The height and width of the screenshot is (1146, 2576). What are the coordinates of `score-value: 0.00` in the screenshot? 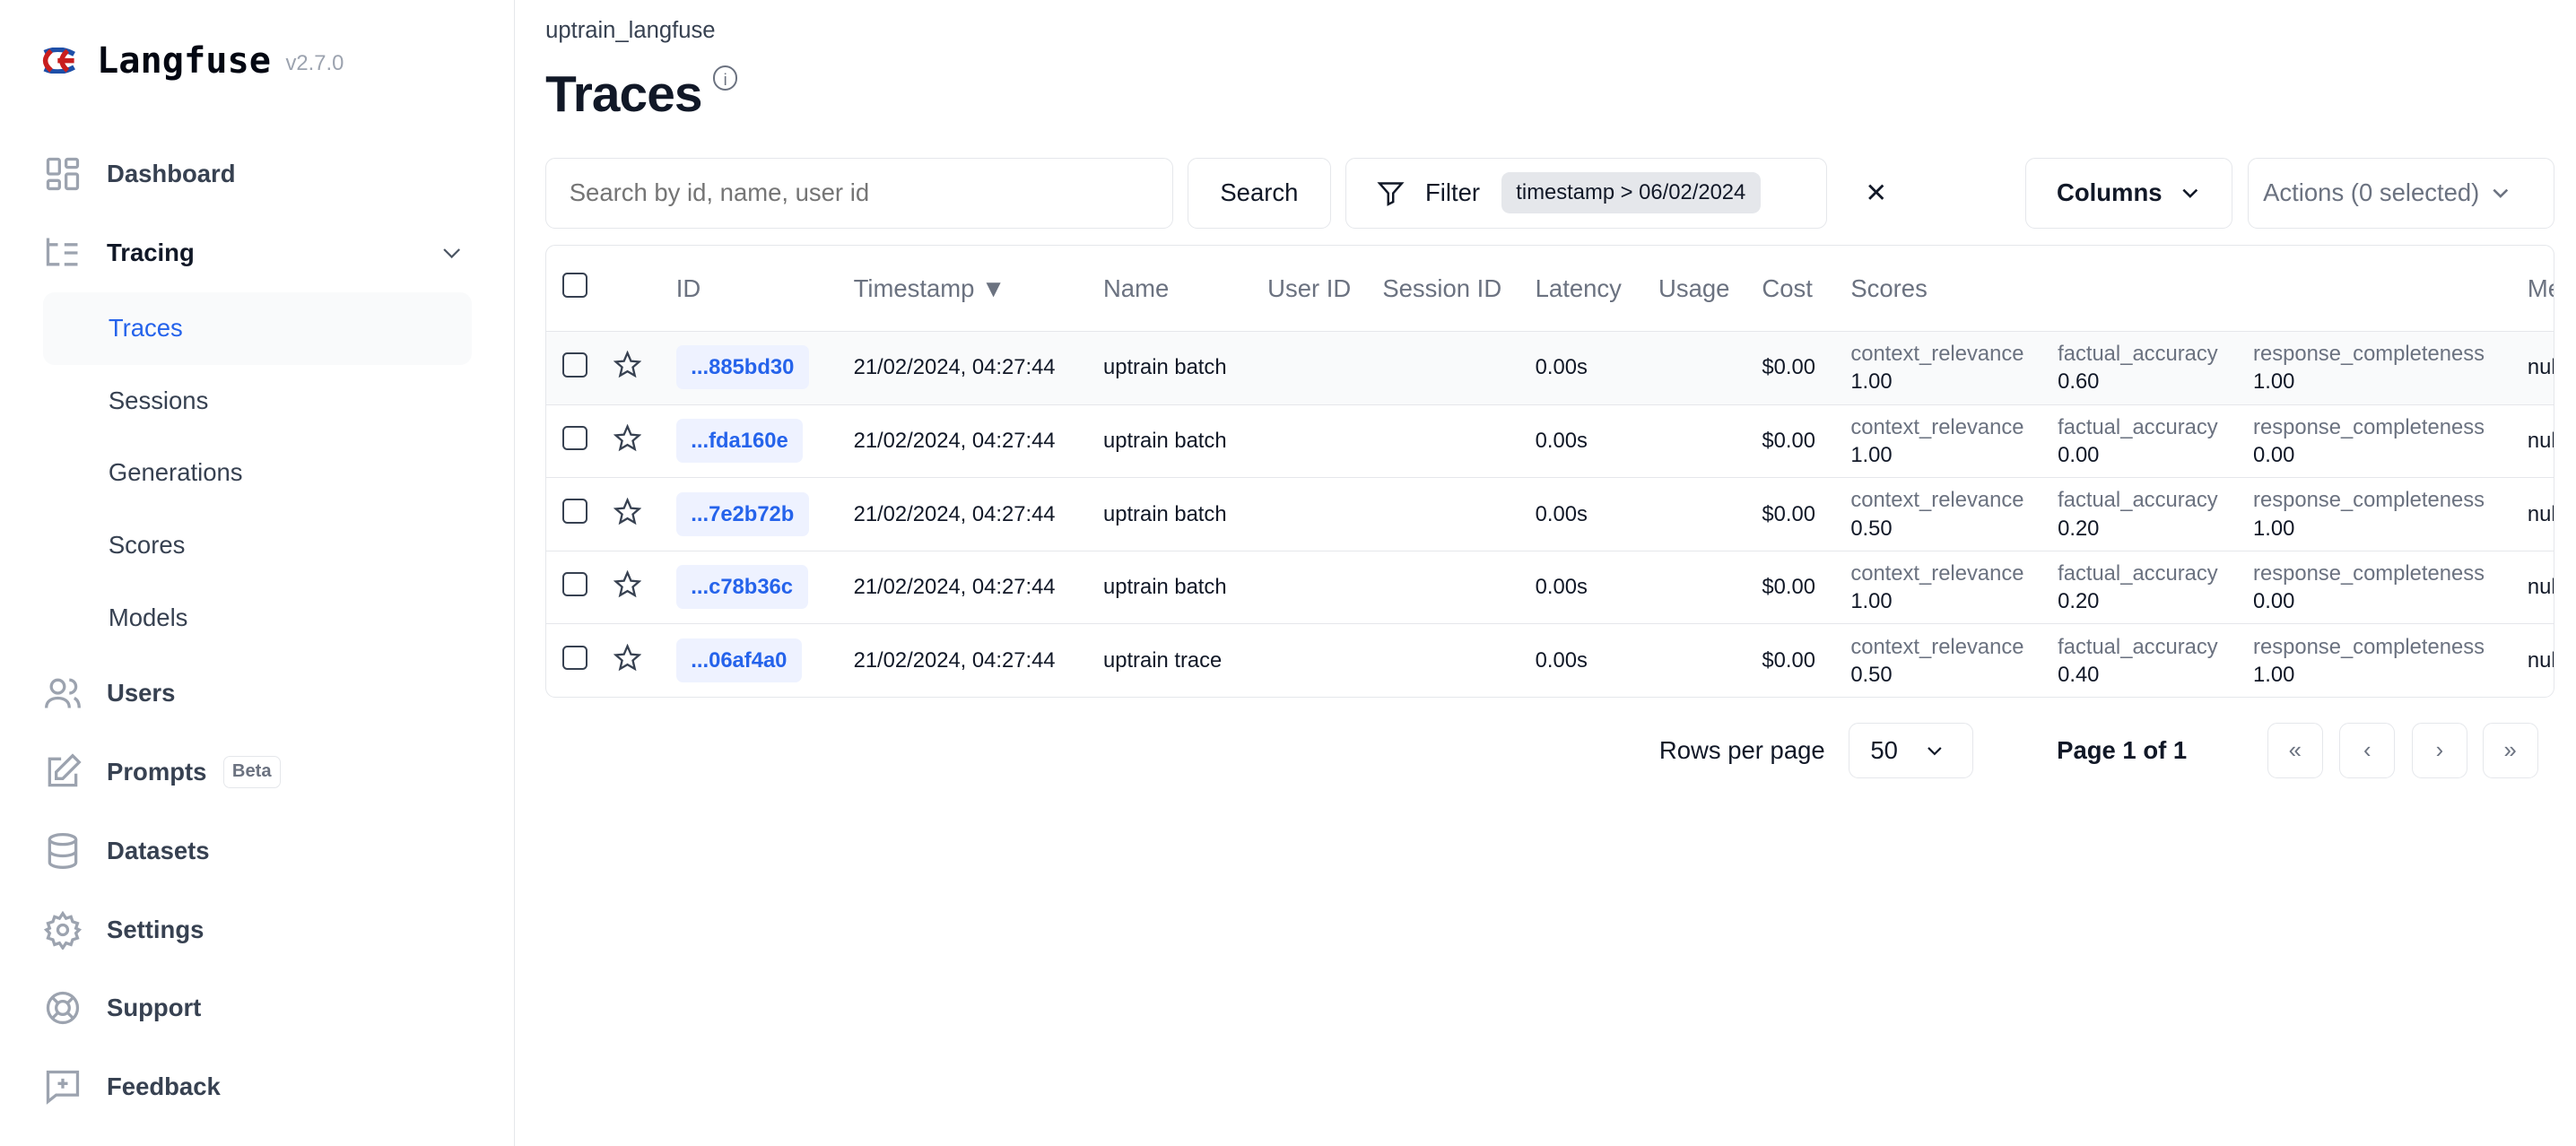 It's located at (2274, 601).